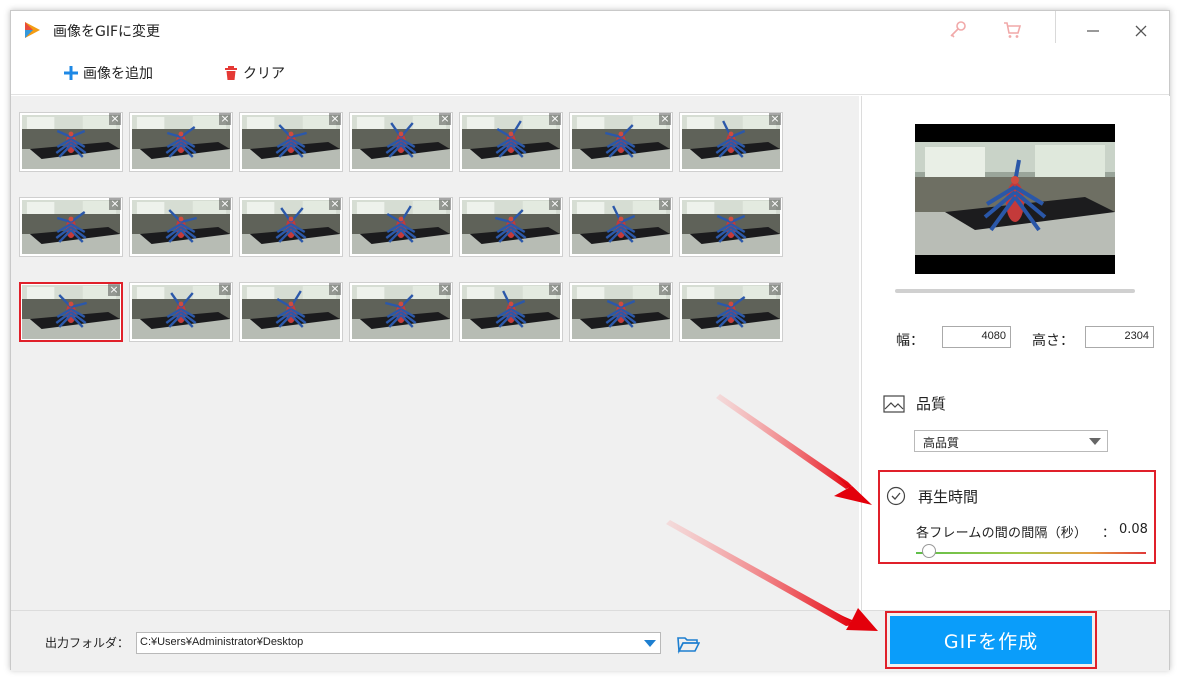  What do you see at coordinates (896, 496) in the screenshot?
I see `clock-icon` at bounding box center [896, 496].